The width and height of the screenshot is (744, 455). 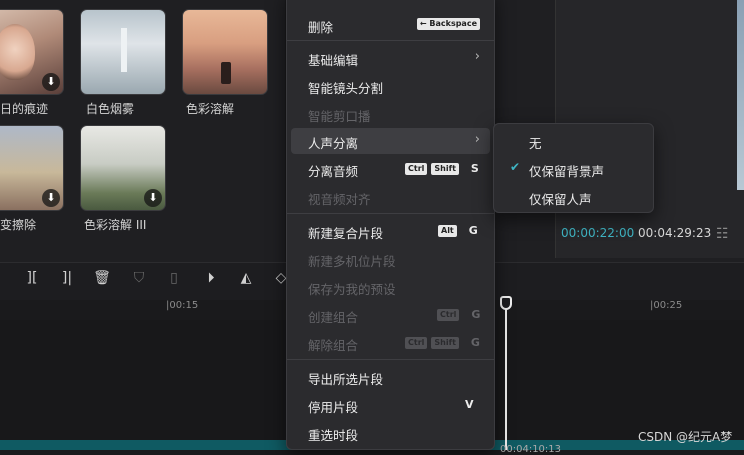 What do you see at coordinates (226, 73) in the screenshot?
I see `figure-image` at bounding box center [226, 73].